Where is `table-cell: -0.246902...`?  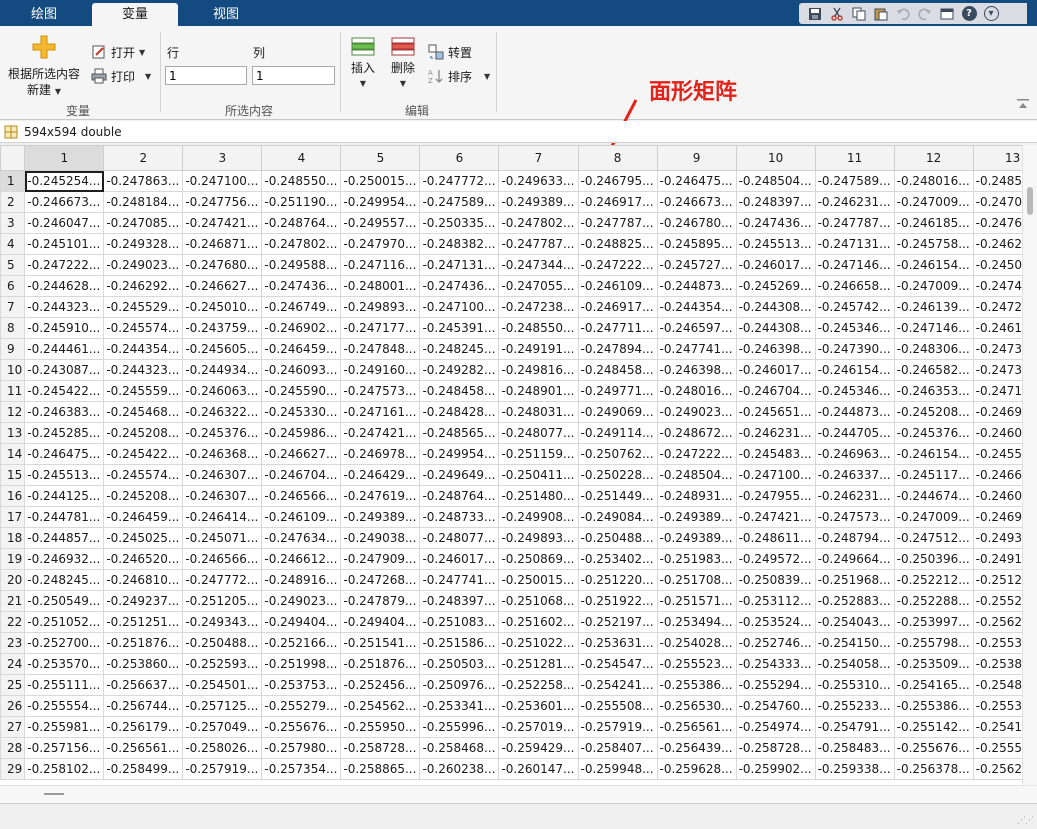 table-cell: -0.246902... is located at coordinates (301, 328).